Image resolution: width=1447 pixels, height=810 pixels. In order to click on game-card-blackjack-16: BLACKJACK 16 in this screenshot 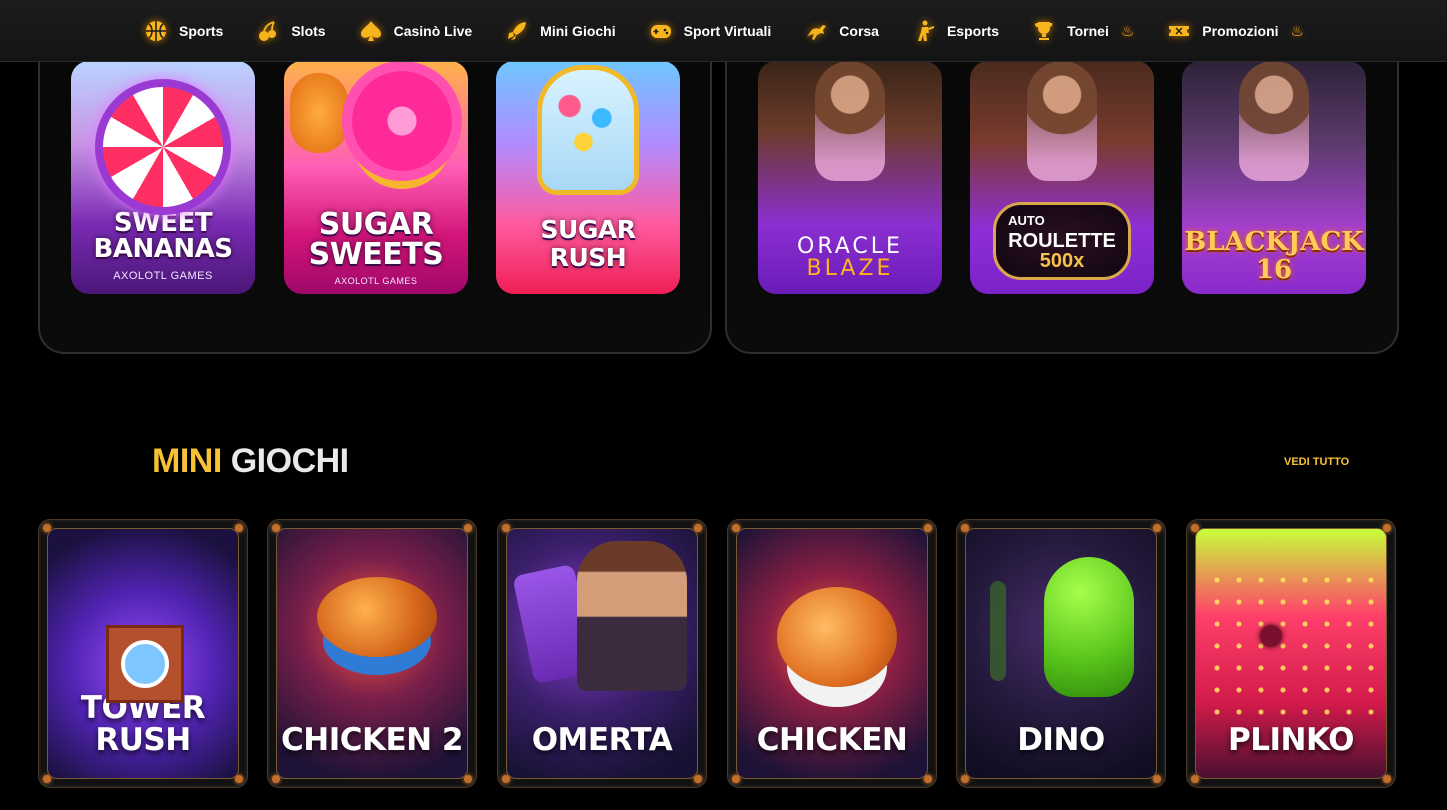, I will do `click(1274, 177)`.